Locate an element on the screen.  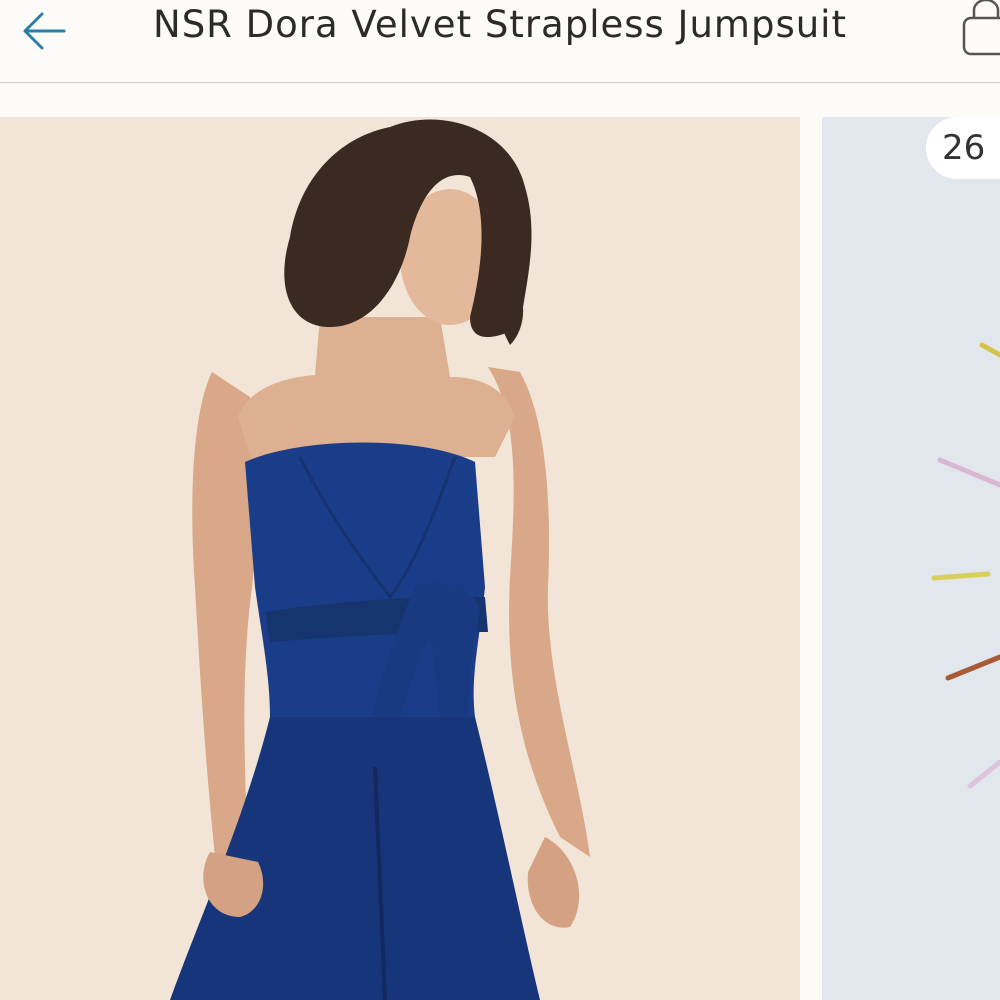
top-nav-bar: NSR Dora Velvet Strapless Jumpsuit is located at coordinates (500, 41).